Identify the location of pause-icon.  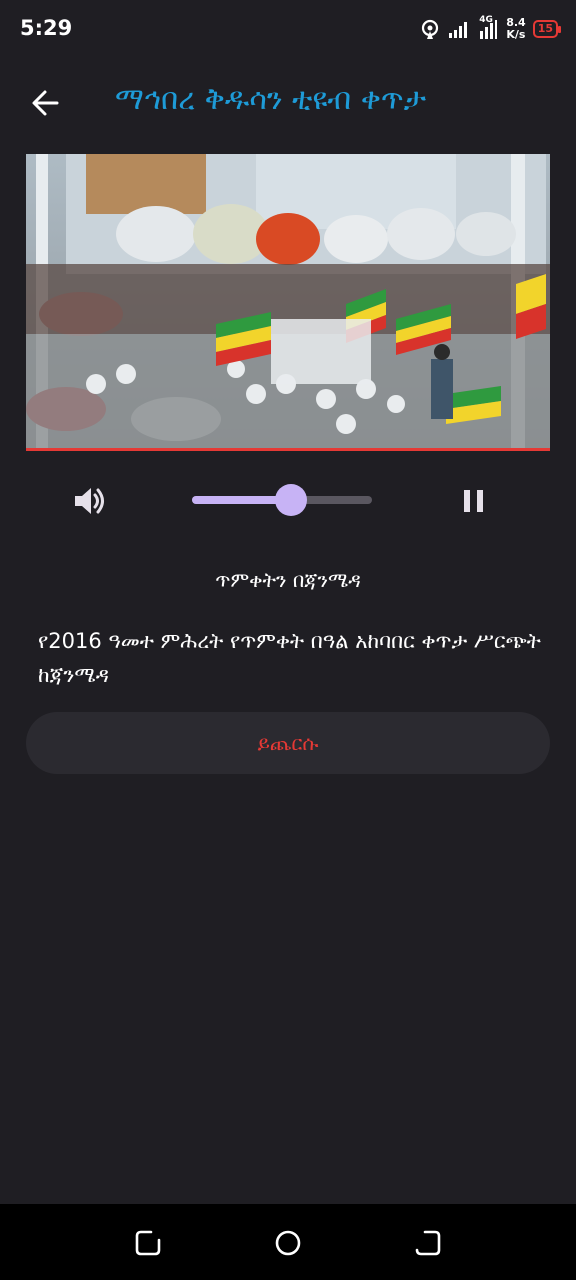
(473, 501).